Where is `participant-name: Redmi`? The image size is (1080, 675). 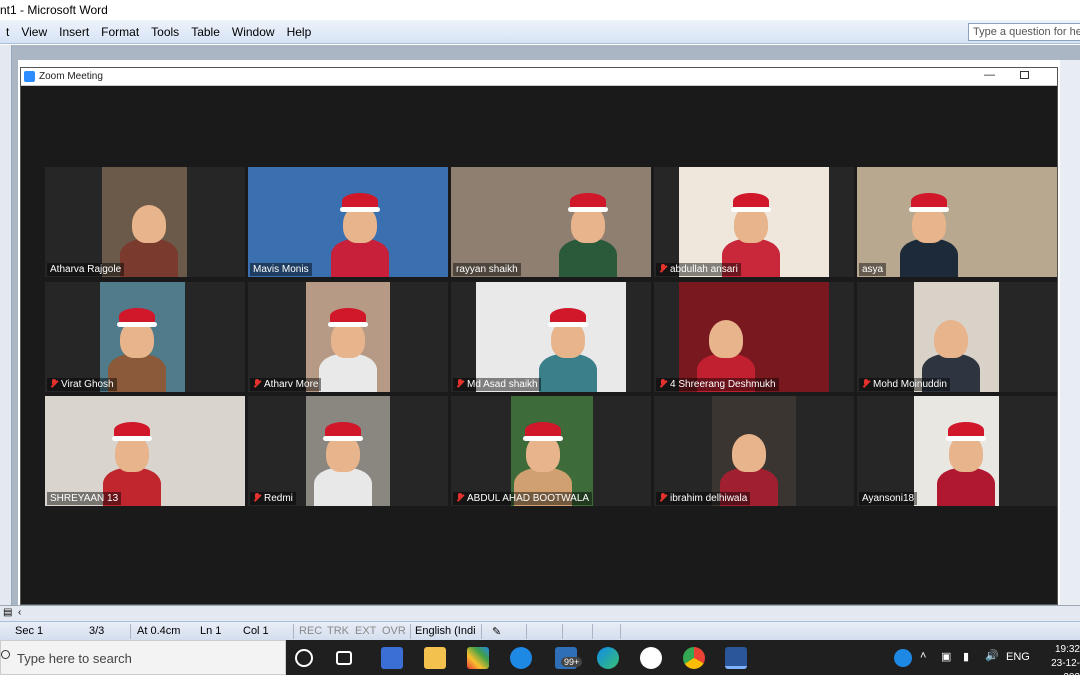 participant-name: Redmi is located at coordinates (278, 498).